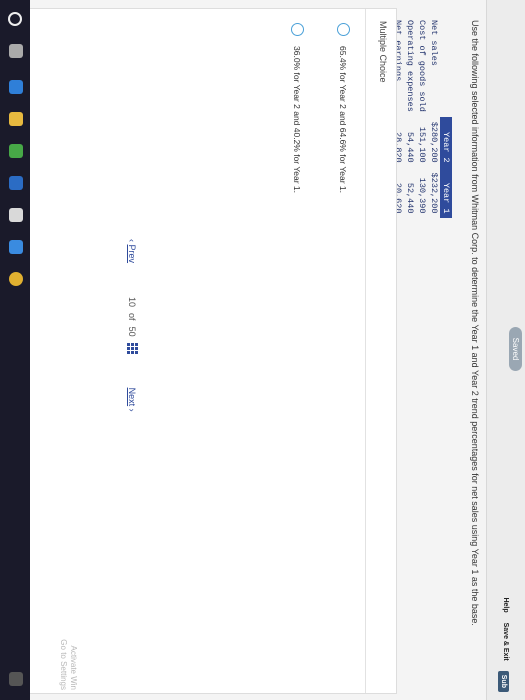 The image size is (525, 700). Describe the element at coordinates (503, 604) in the screenshot. I see `help-button: Help` at that location.